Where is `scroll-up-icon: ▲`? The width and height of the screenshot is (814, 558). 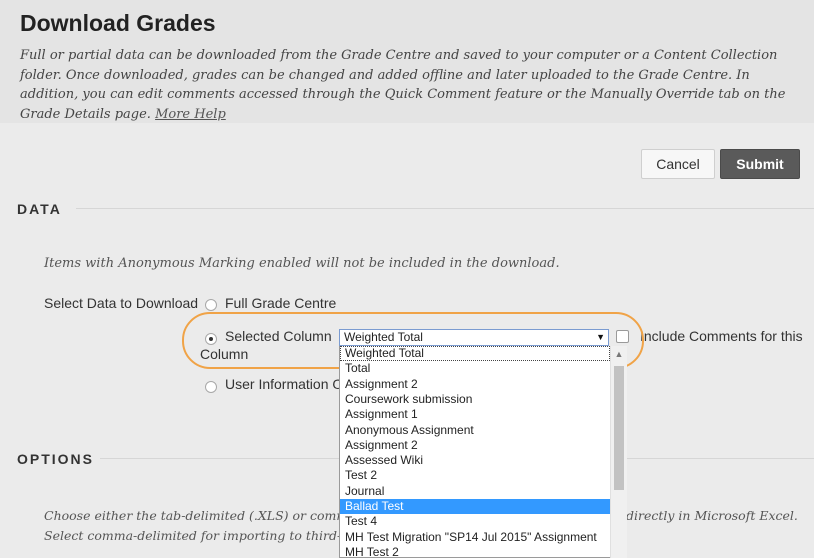 scroll-up-icon: ▲ is located at coordinates (619, 354).